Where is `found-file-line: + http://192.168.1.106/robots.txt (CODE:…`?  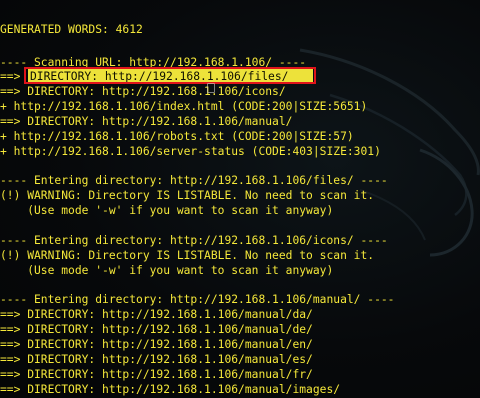
found-file-line: + http://192.168.1.106/robots.txt (CODE:… is located at coordinates (177, 136).